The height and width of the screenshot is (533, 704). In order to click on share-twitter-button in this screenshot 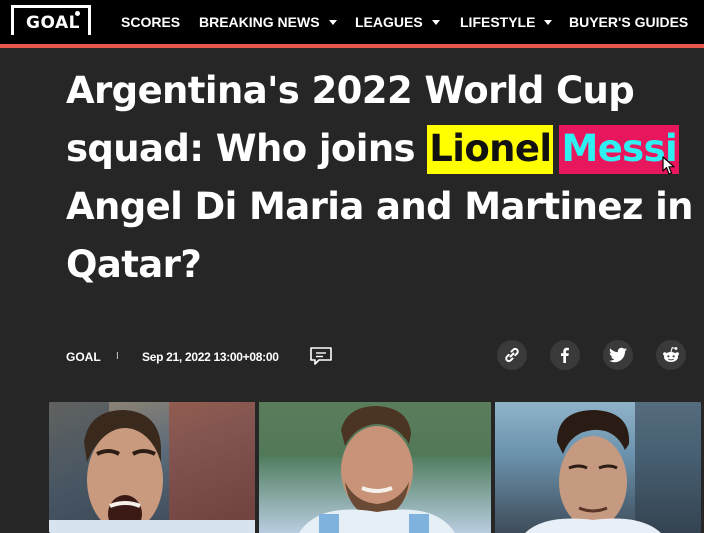, I will do `click(618, 355)`.